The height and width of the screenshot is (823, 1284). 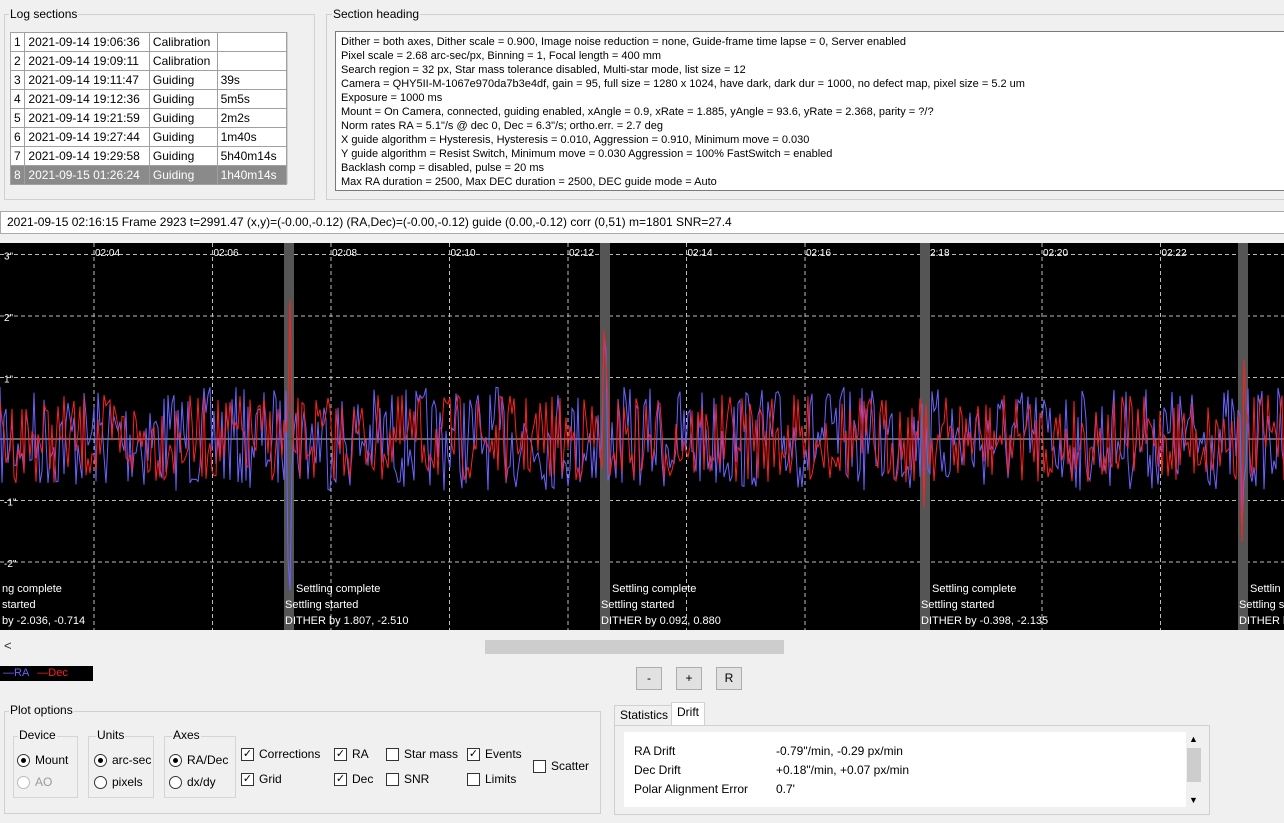 I want to click on scroll-down-icon: ▼, so click(x=1193, y=800).